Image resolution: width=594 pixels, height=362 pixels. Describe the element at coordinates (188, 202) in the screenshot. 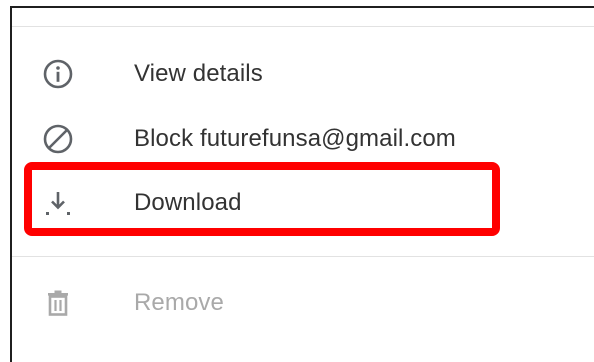

I see `menu-item-label: Download` at that location.